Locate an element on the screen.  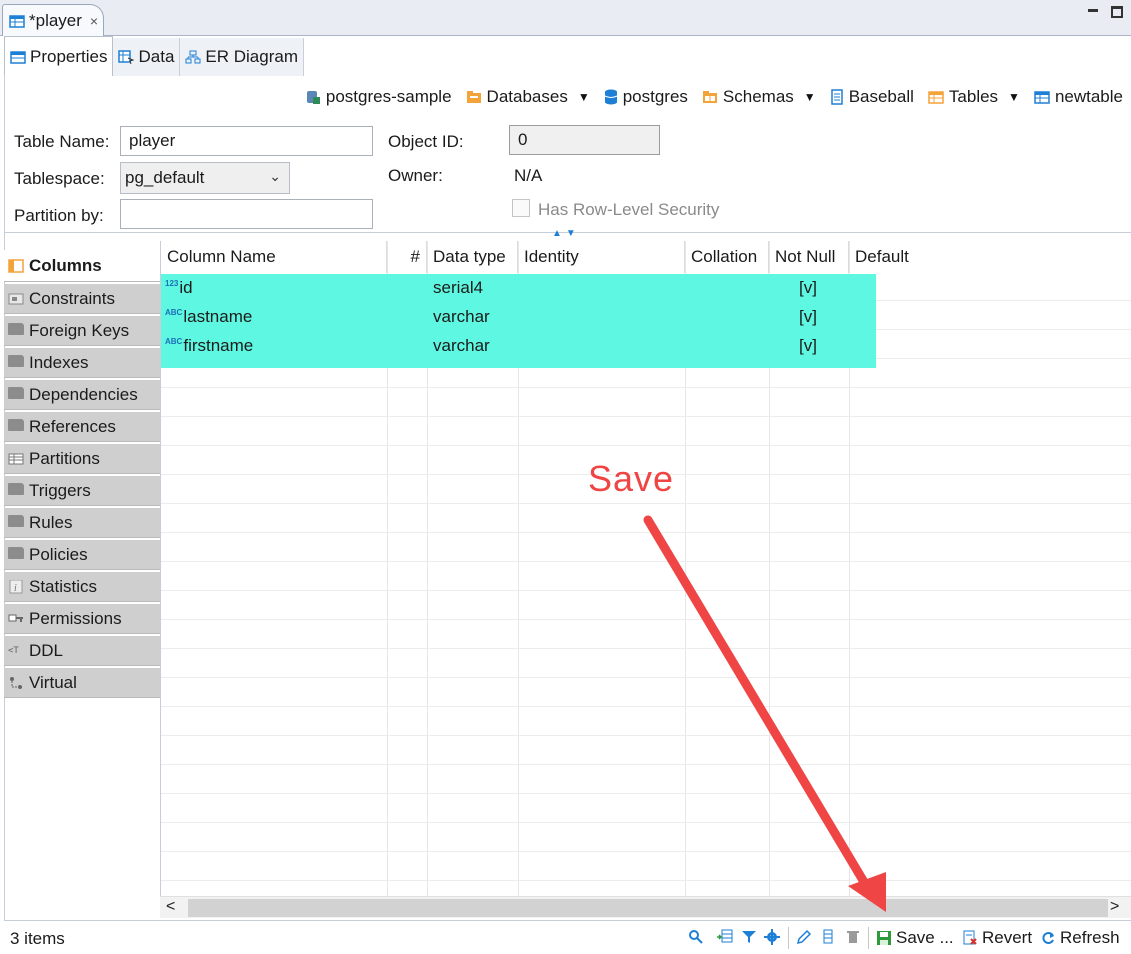
tablespace-value: pg_default is located at coordinates (165, 177).